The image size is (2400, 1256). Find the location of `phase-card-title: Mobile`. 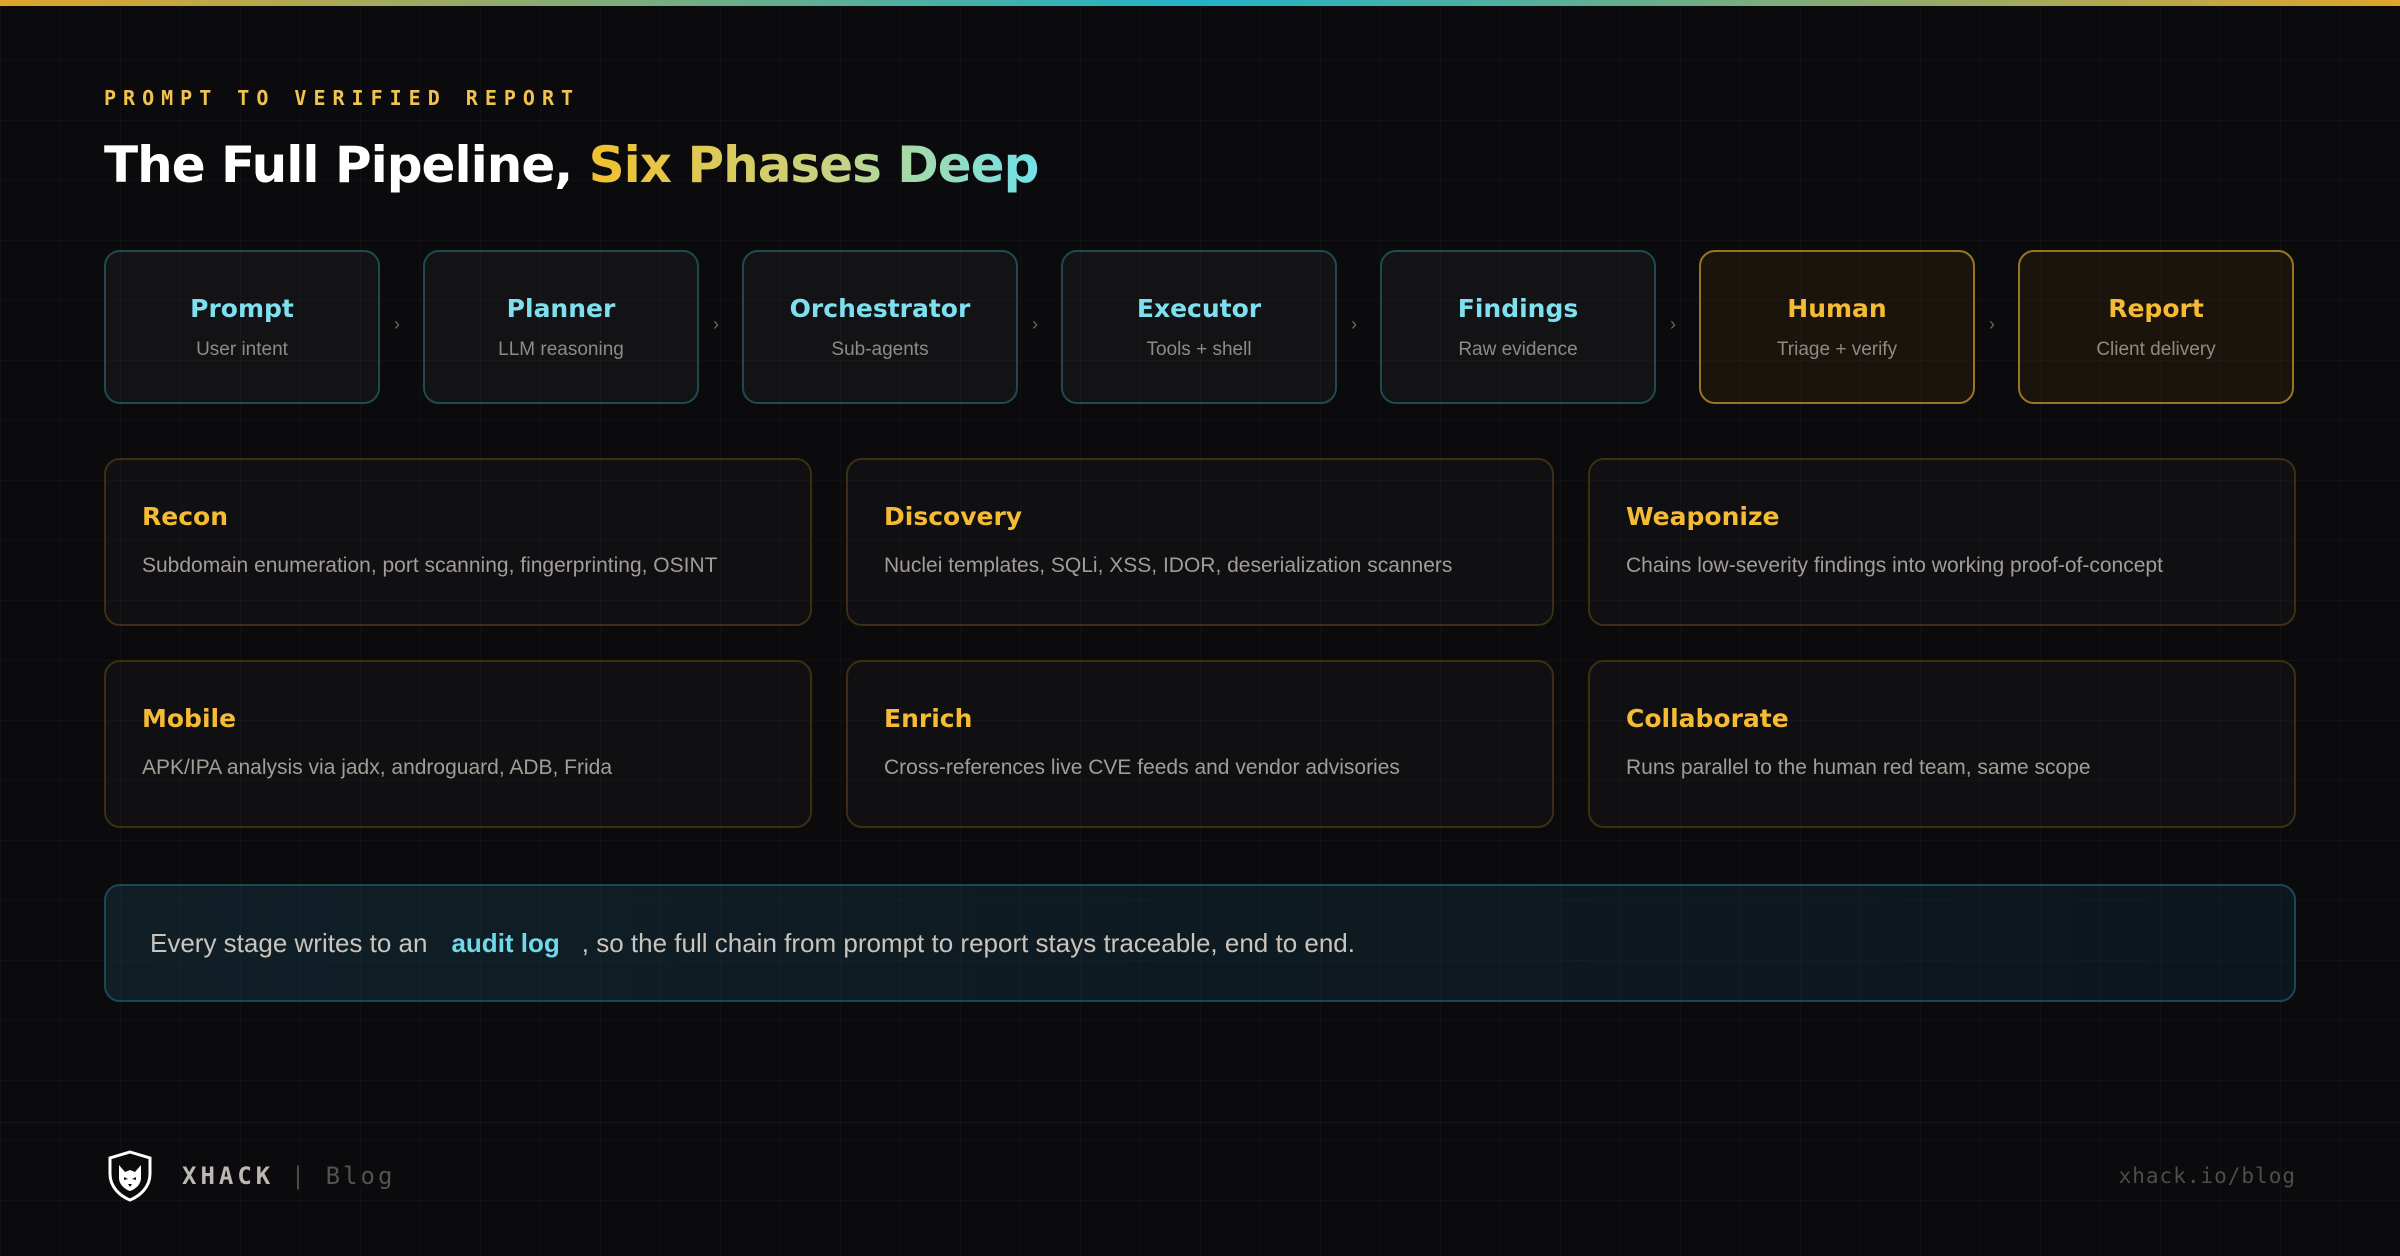

phase-card-title: Mobile is located at coordinates (189, 718).